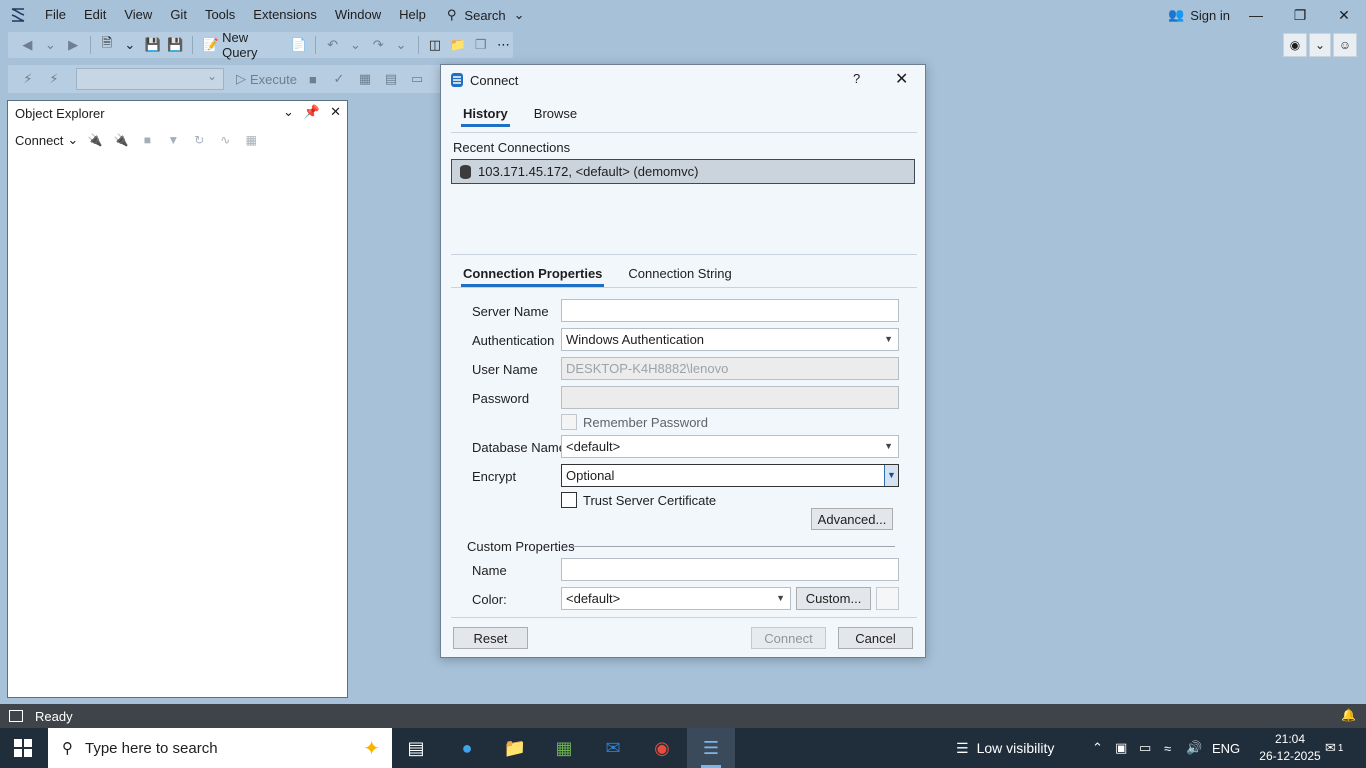 This screenshot has height=768, width=1366. I want to click on activity-monitor-icon: ∿, so click(225, 140).